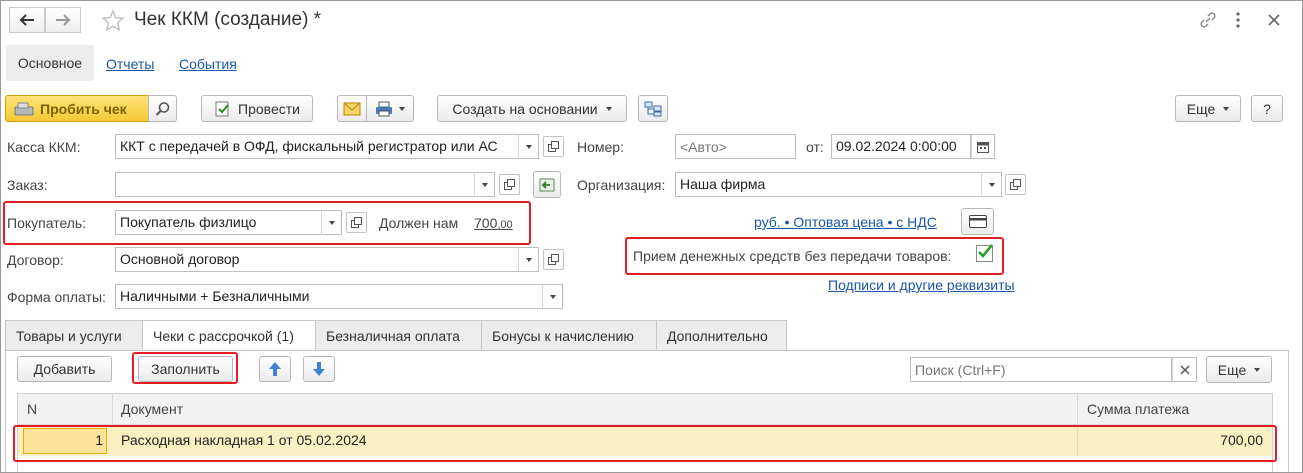 The width and height of the screenshot is (1303, 473). What do you see at coordinates (393, 335) in the screenshot?
I see `tab-label: Безналичная оплата` at bounding box center [393, 335].